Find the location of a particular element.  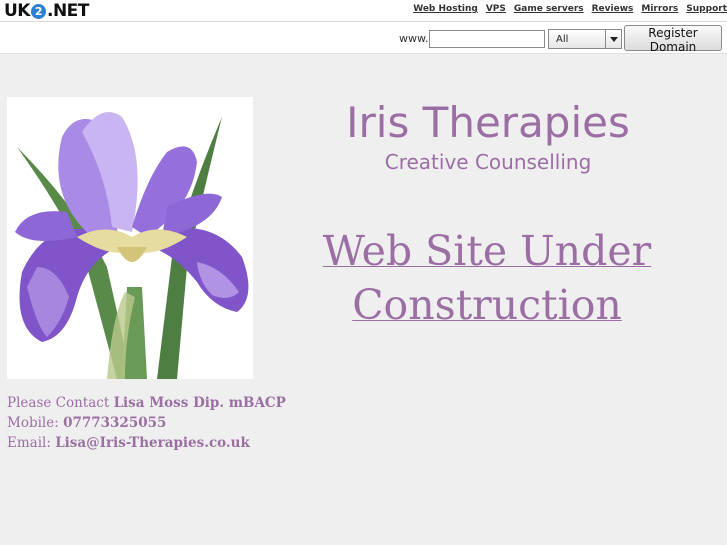

www-label: www. is located at coordinates (414, 38).